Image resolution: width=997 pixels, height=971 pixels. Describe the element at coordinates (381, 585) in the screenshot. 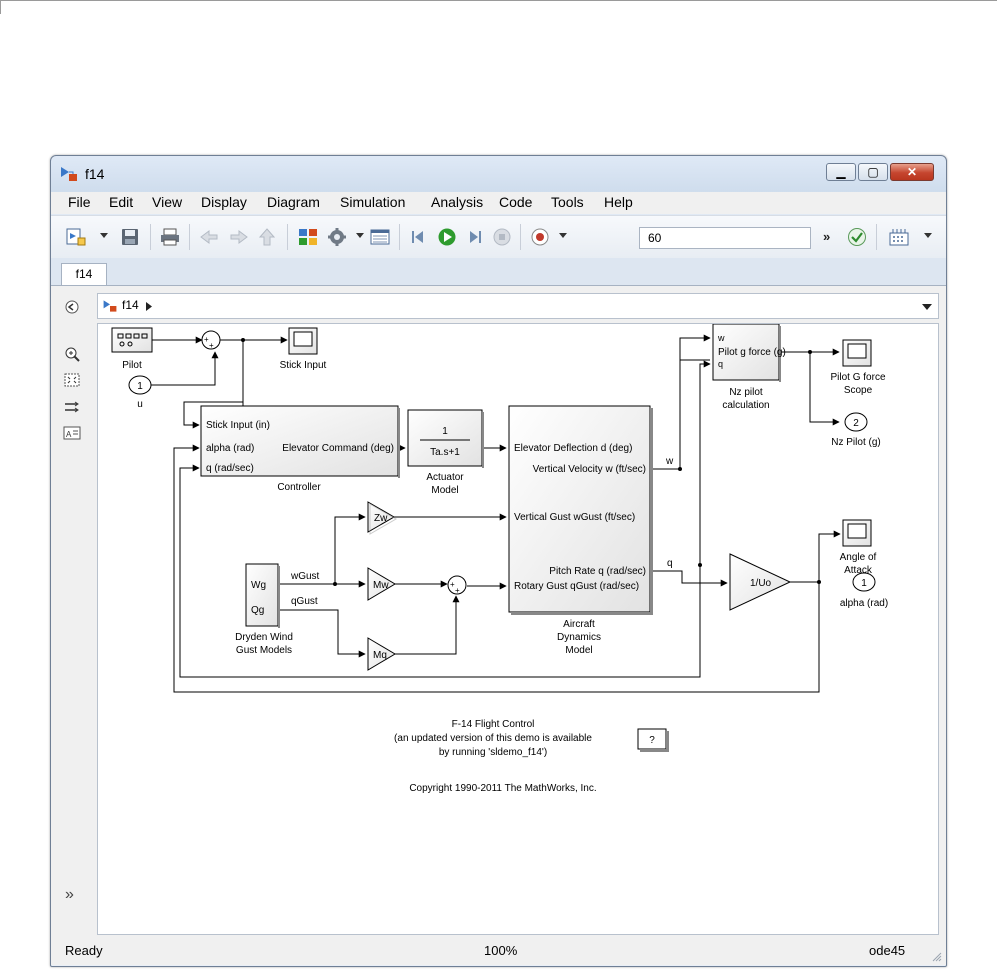

I see `gain-mw-label: Mw` at that location.